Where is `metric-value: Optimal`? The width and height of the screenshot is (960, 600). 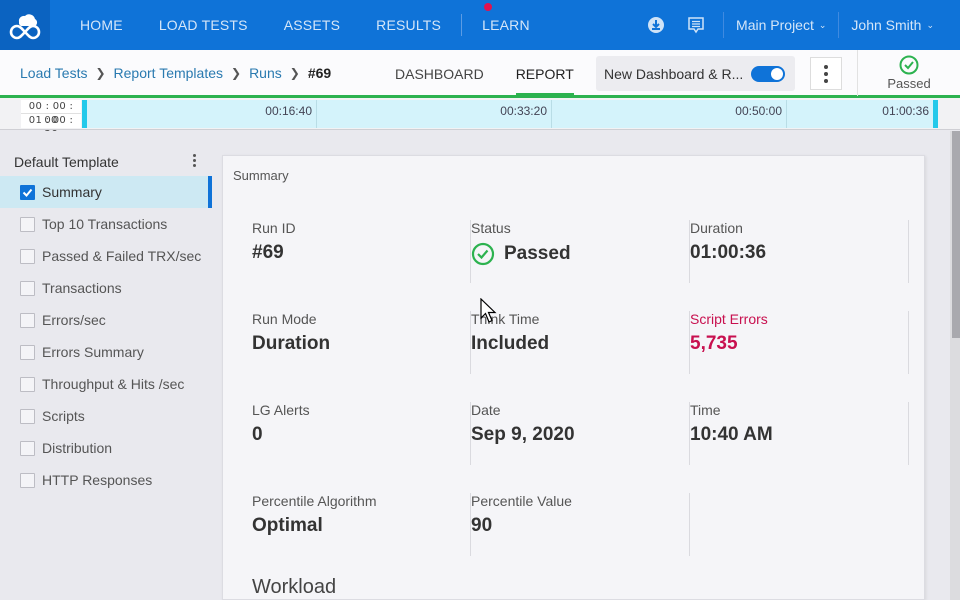
metric-value: Optimal is located at coordinates (287, 525).